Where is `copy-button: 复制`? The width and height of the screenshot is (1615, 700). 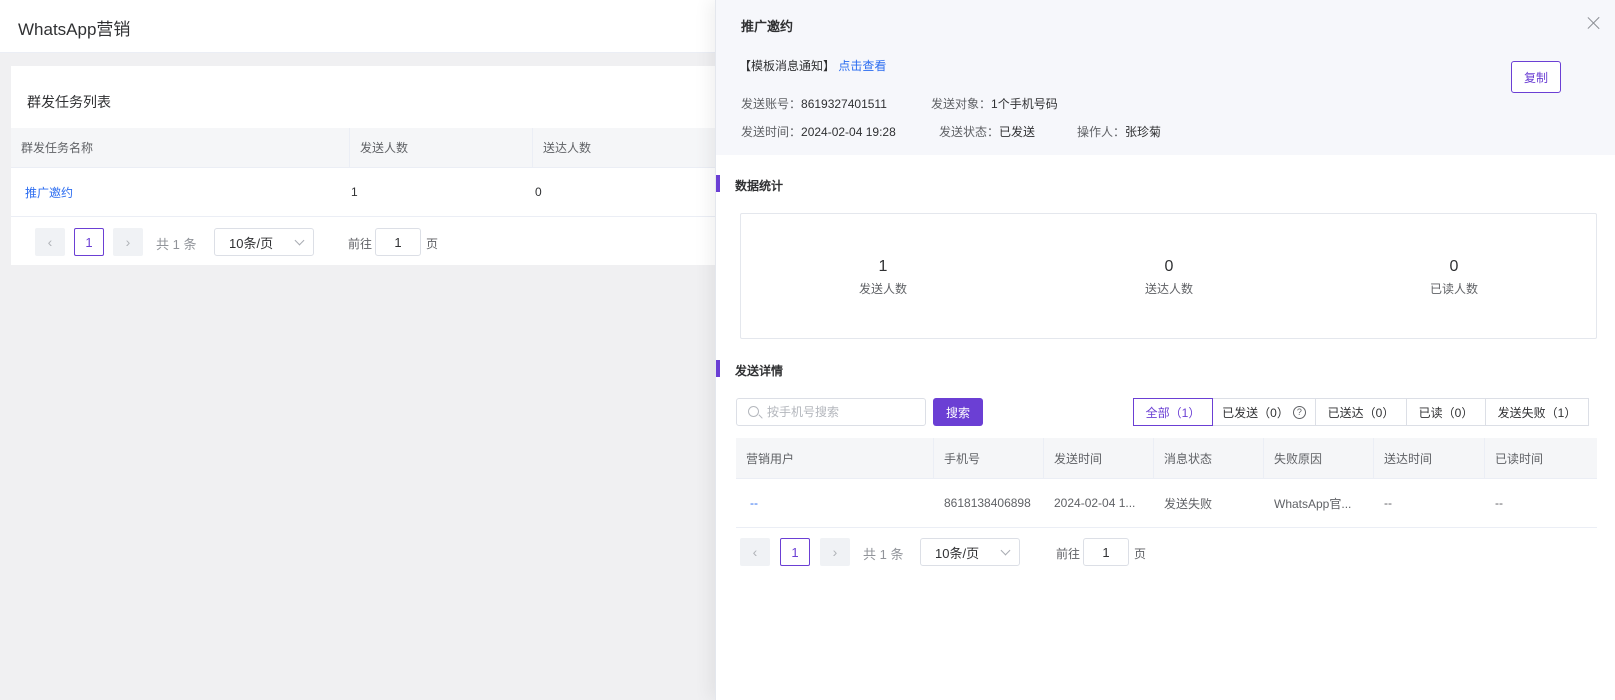
copy-button: 复制 is located at coordinates (1536, 77).